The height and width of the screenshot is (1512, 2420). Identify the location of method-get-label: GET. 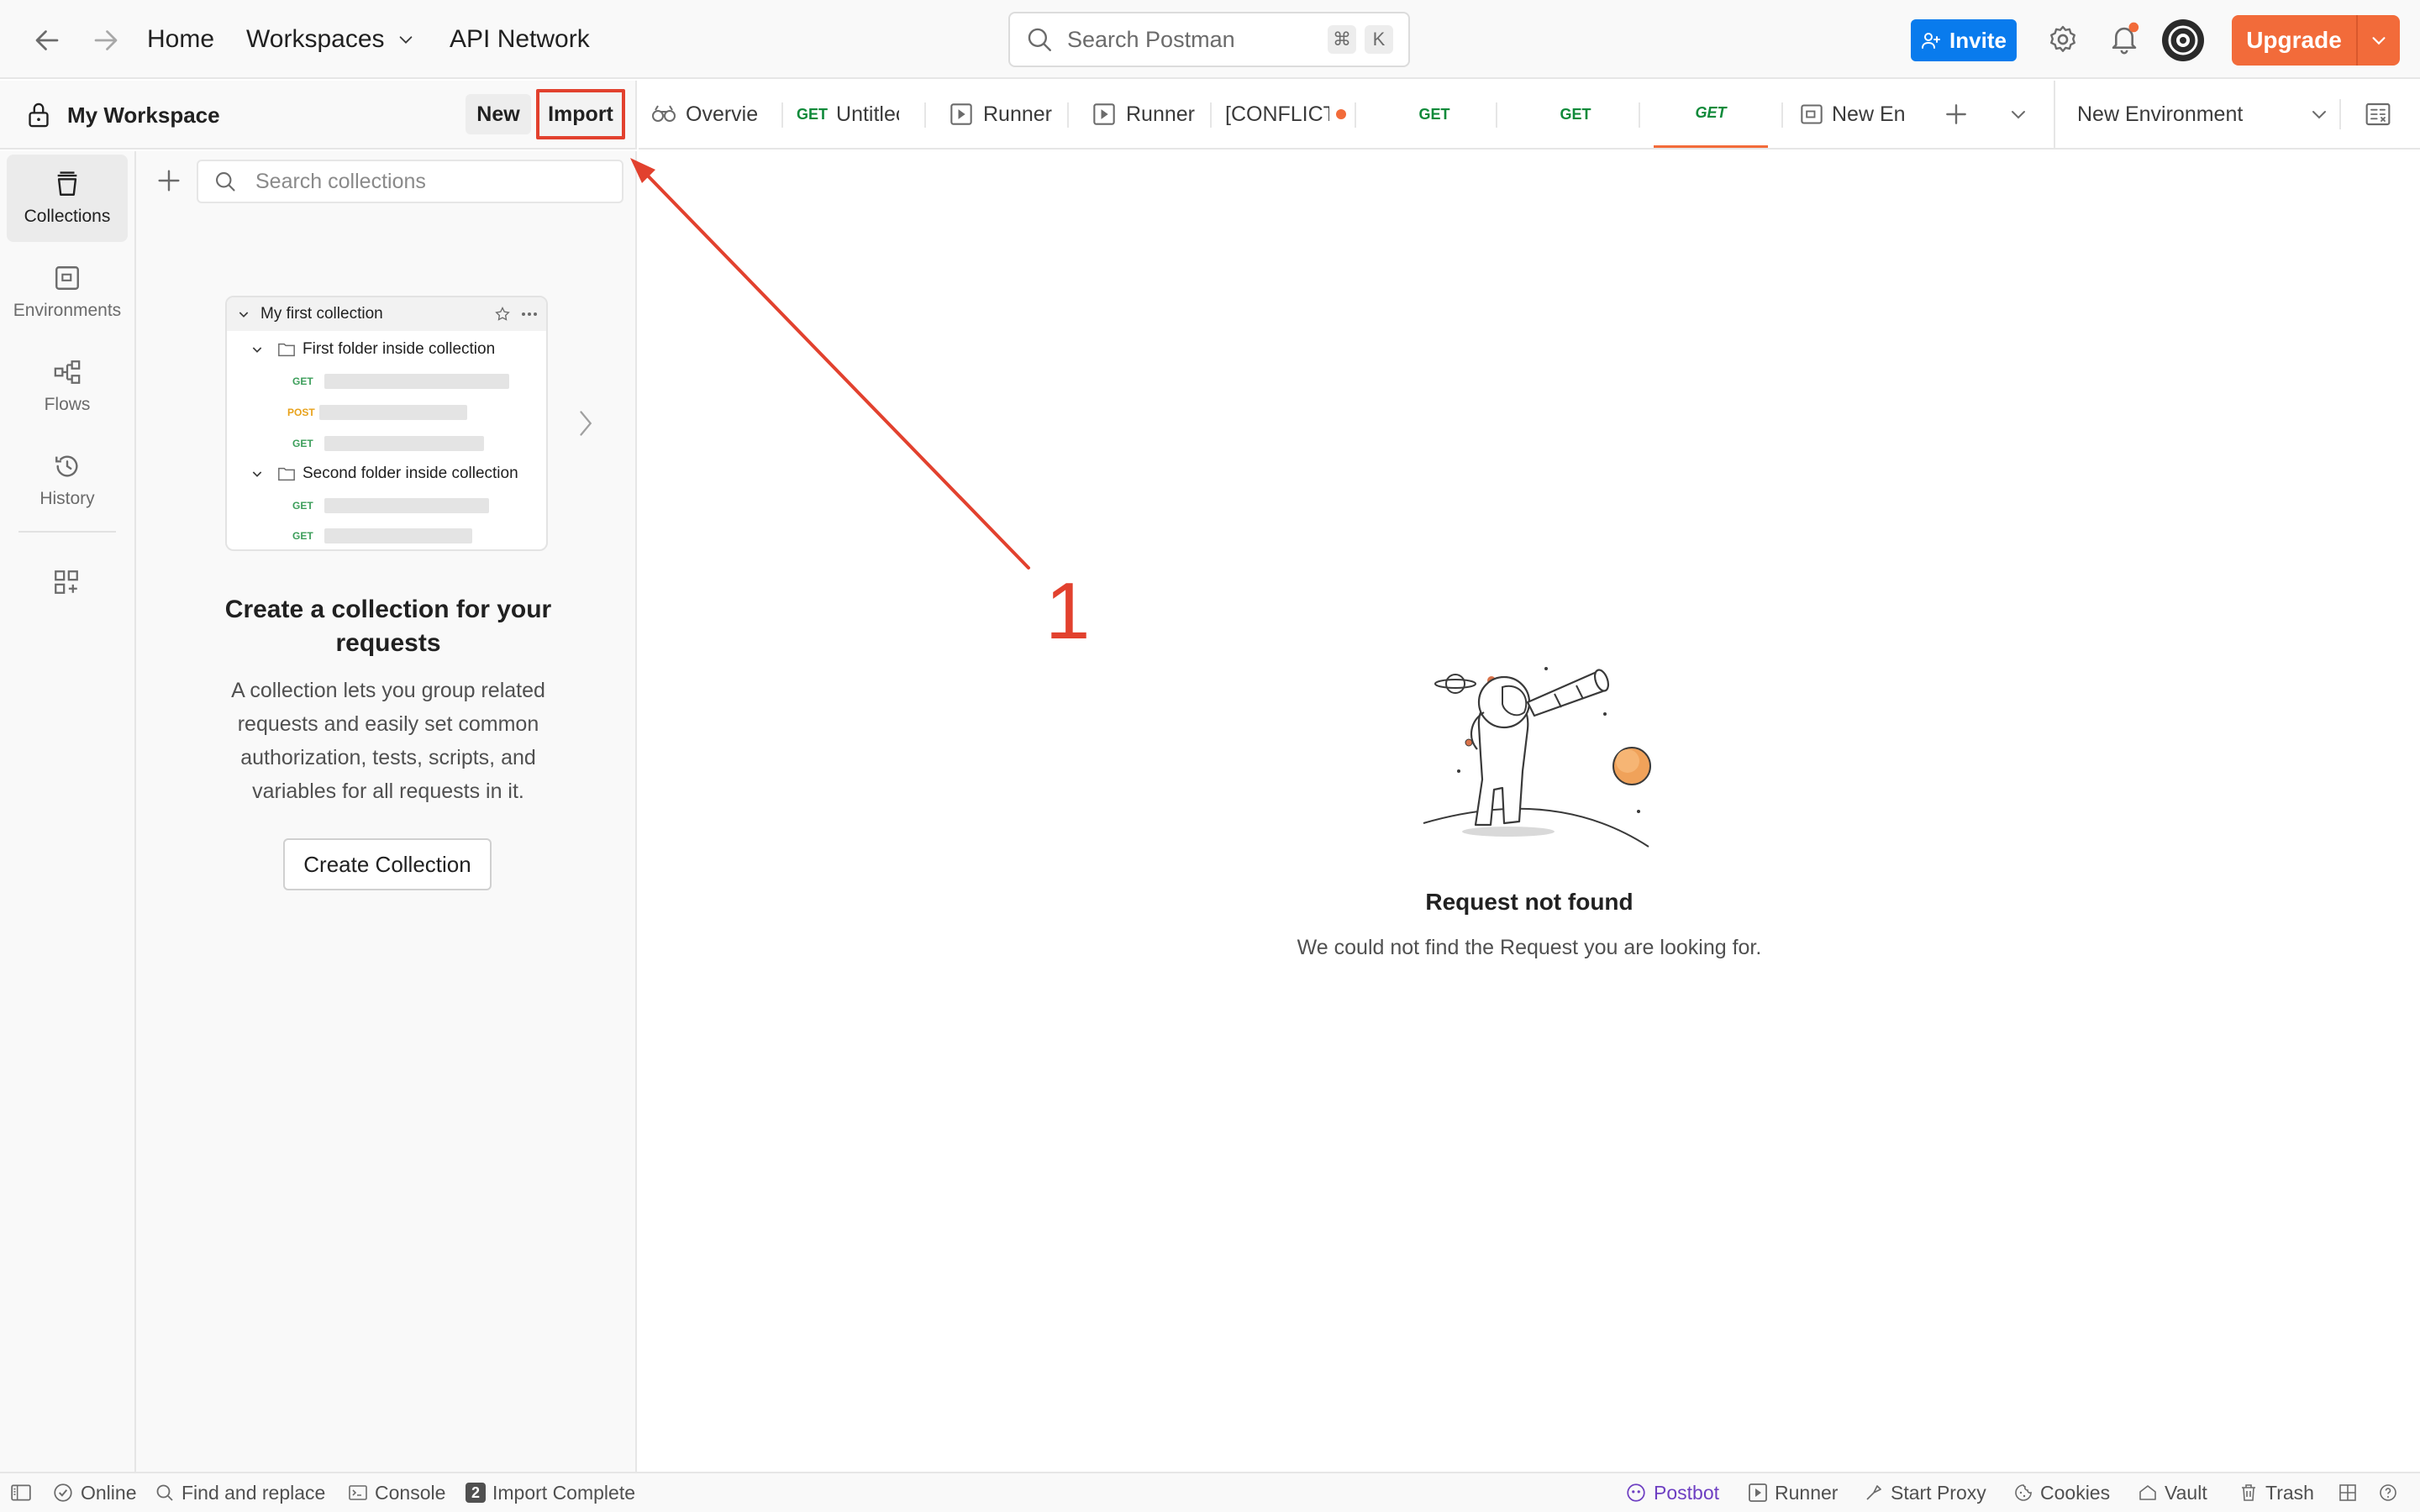
(1575, 114).